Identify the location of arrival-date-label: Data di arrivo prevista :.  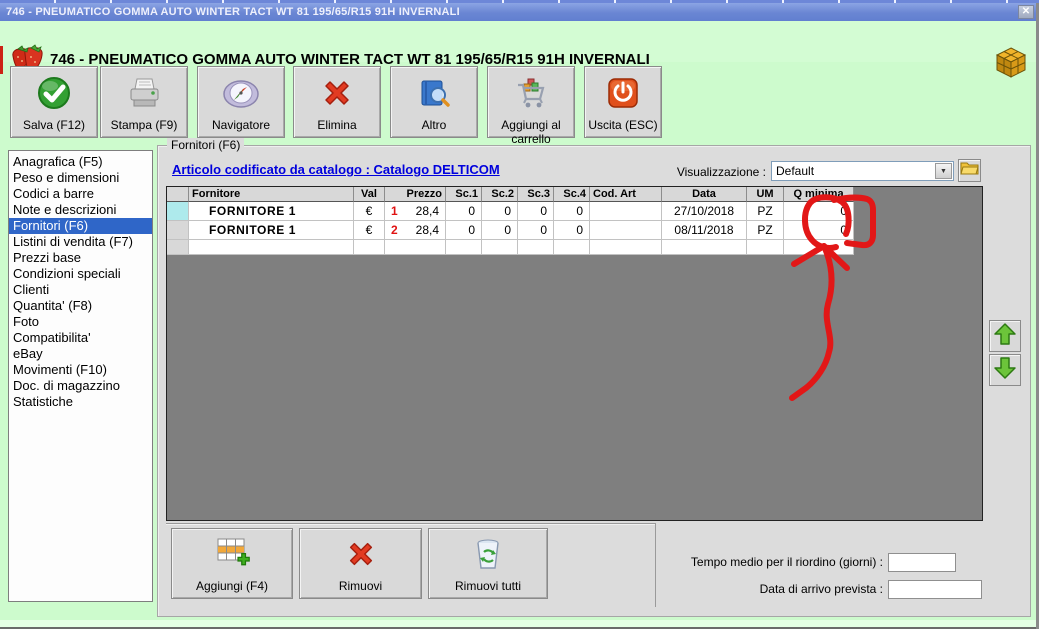
(821, 589).